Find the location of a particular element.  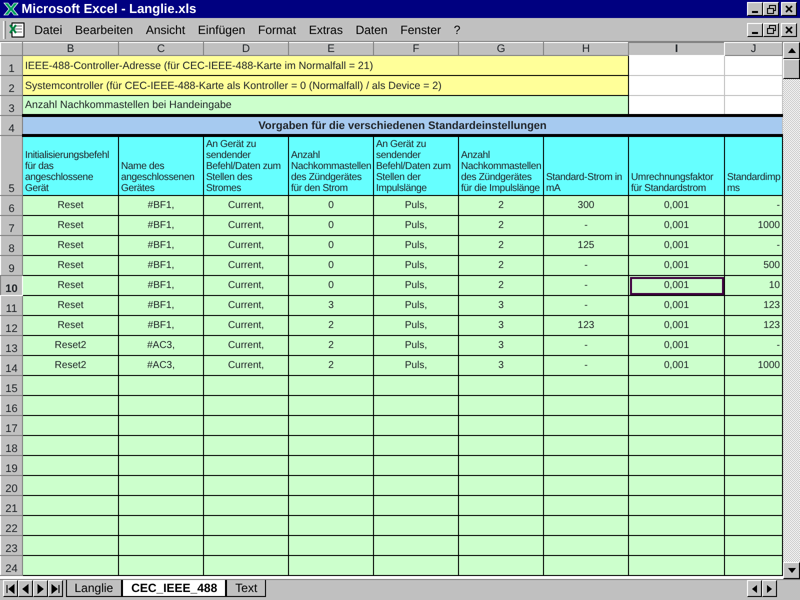

row-header: 17 is located at coordinates (11, 426).